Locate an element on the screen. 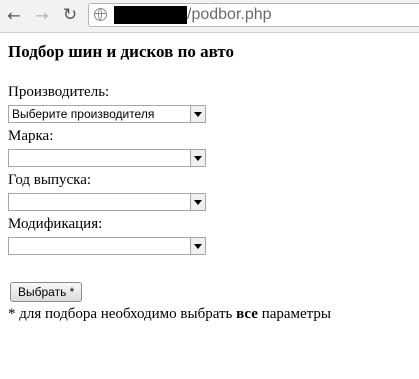 The height and width of the screenshot is (379, 419). browser-toolbar: ← → ↻ /podbor.php is located at coordinates (209, 16).